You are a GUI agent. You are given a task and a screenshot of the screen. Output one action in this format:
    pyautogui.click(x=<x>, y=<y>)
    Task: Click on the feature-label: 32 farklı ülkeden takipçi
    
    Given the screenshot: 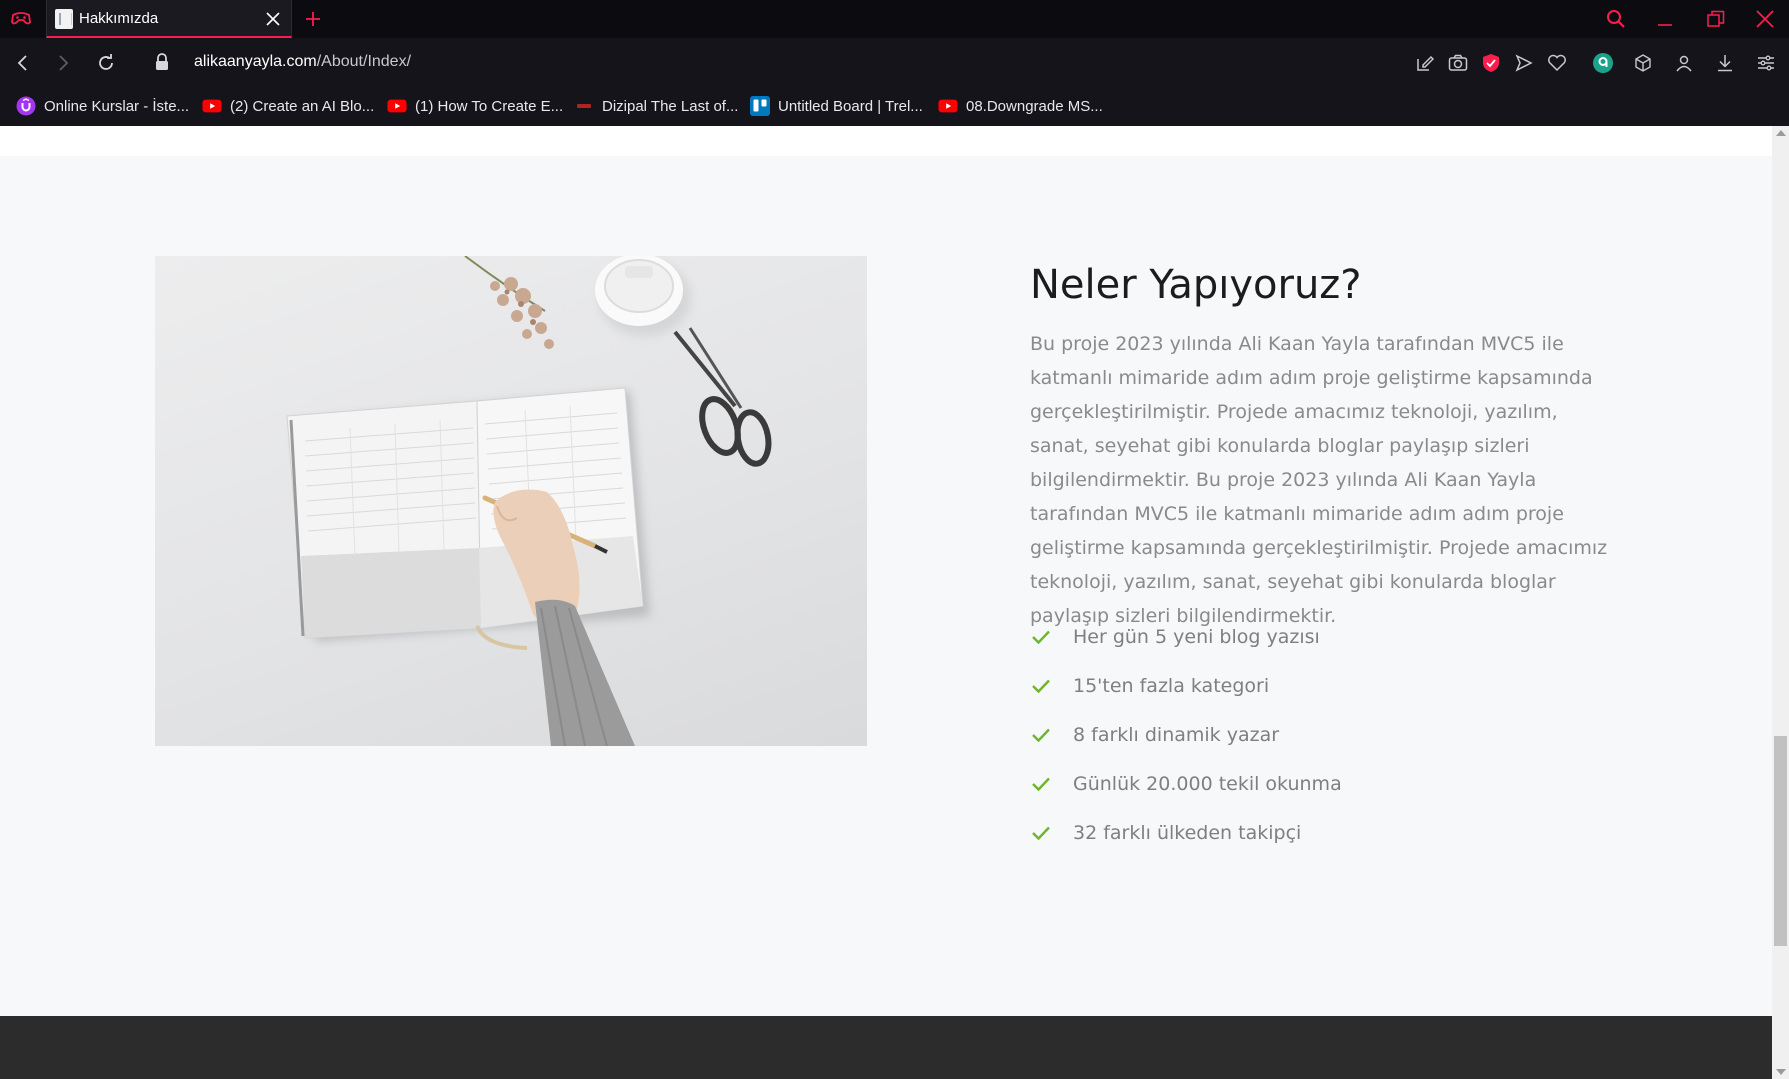 What is the action you would take?
    pyautogui.click(x=1187, y=832)
    